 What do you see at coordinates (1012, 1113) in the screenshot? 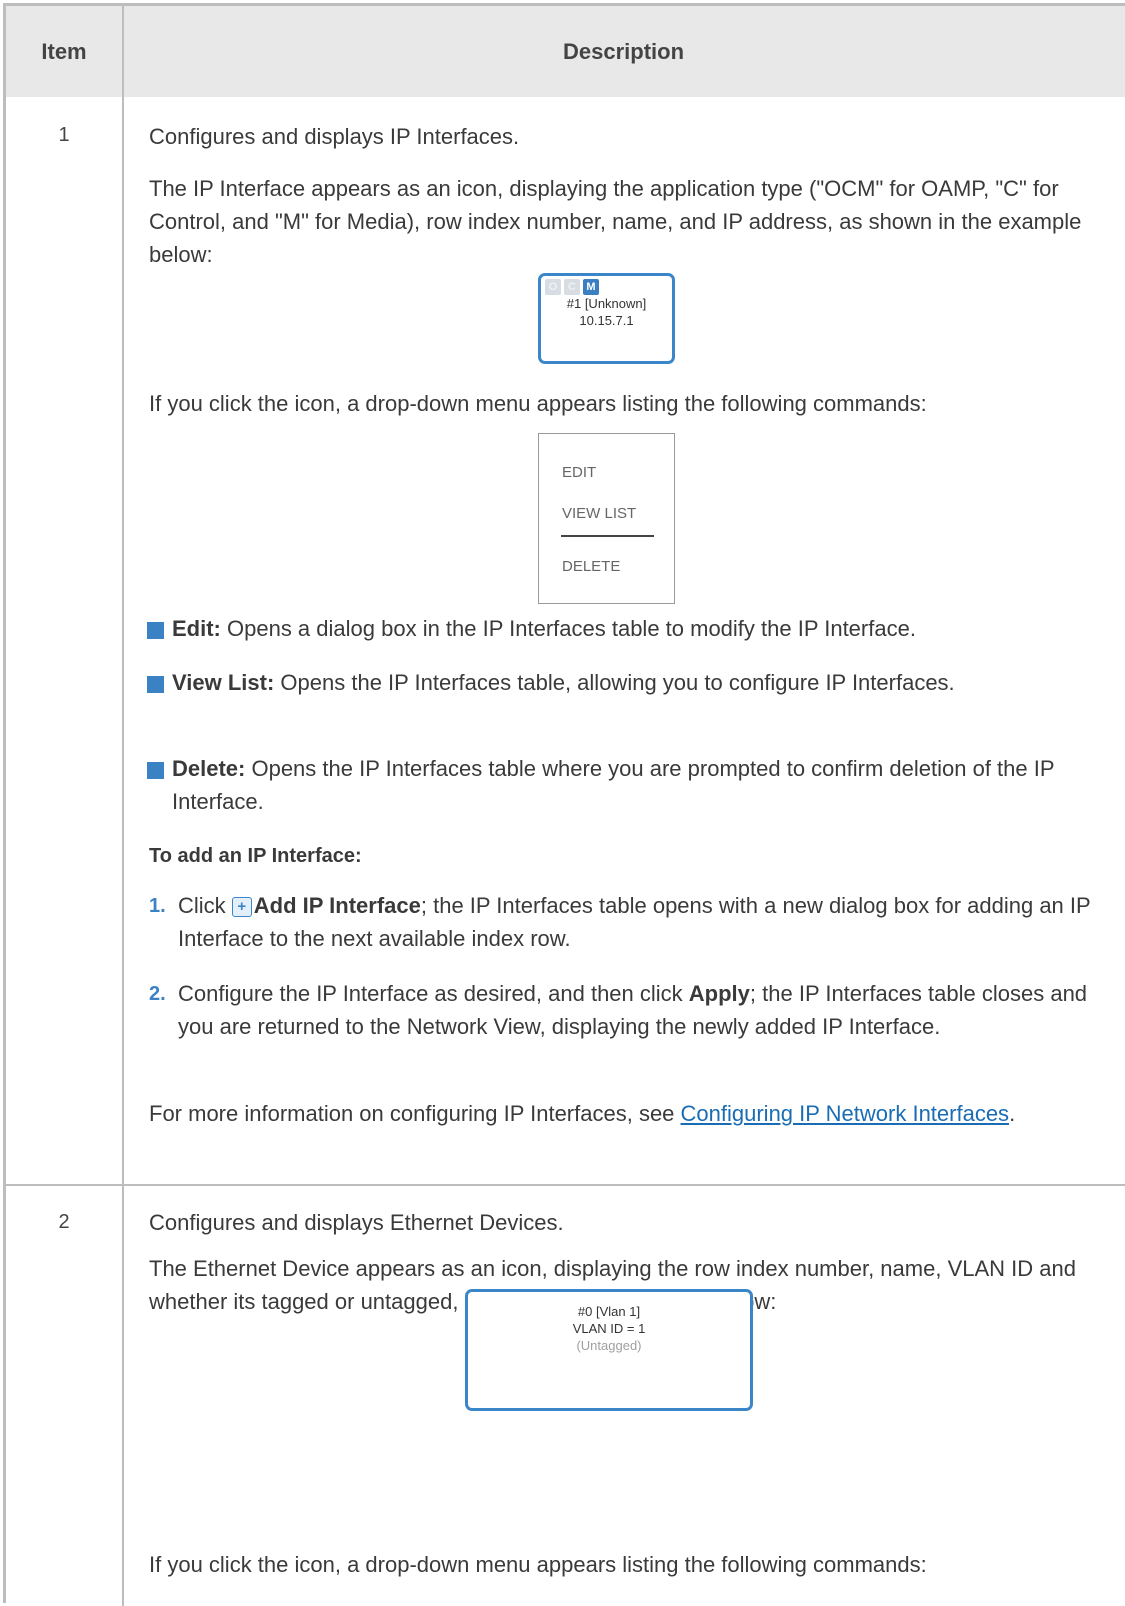
I see `more-text: .` at bounding box center [1012, 1113].